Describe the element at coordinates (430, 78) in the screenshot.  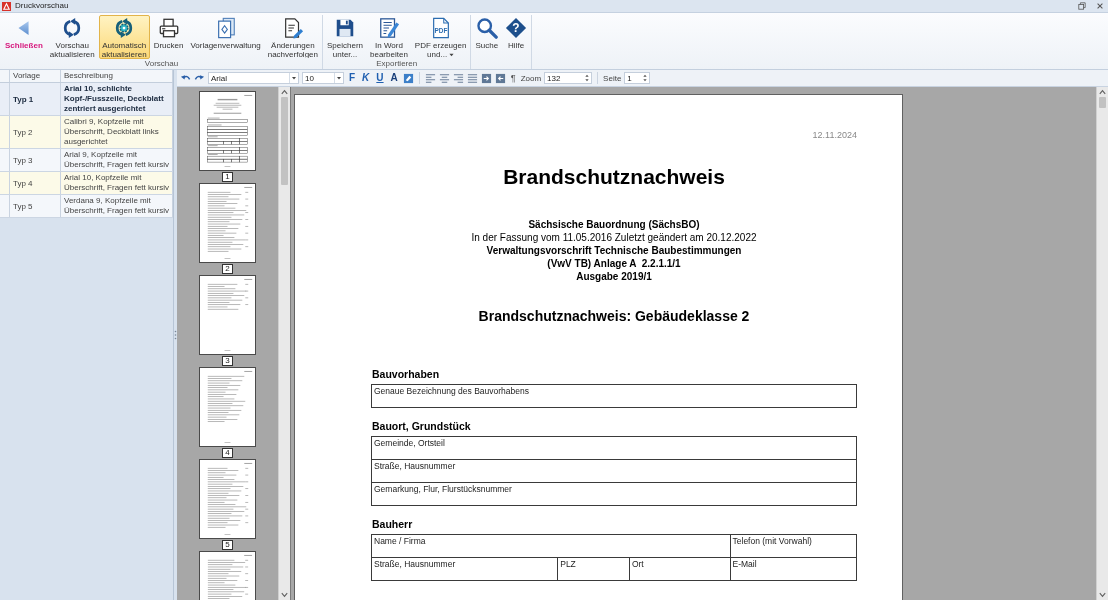
I see `align-left-icon` at that location.